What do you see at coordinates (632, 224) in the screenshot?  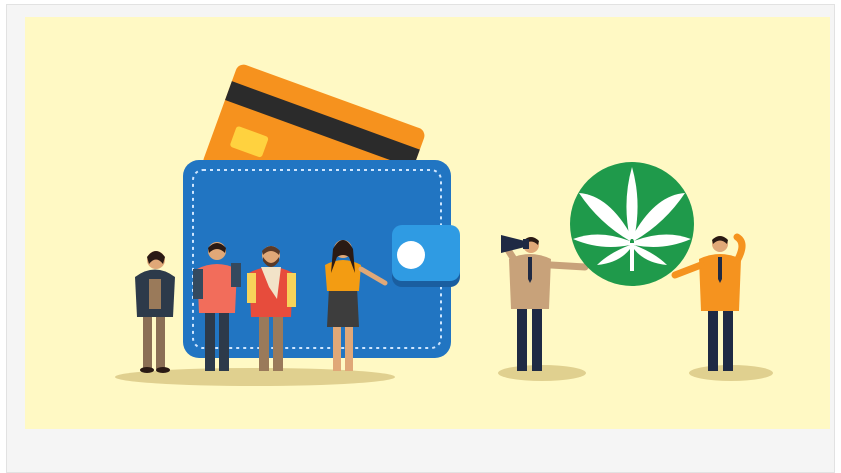 I see `cannabis-badge` at bounding box center [632, 224].